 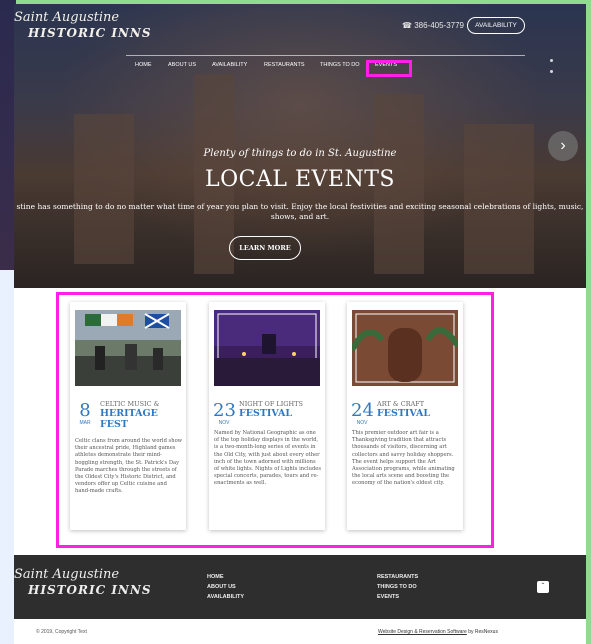 I want to click on event-day: 23, so click(x=224, y=410).